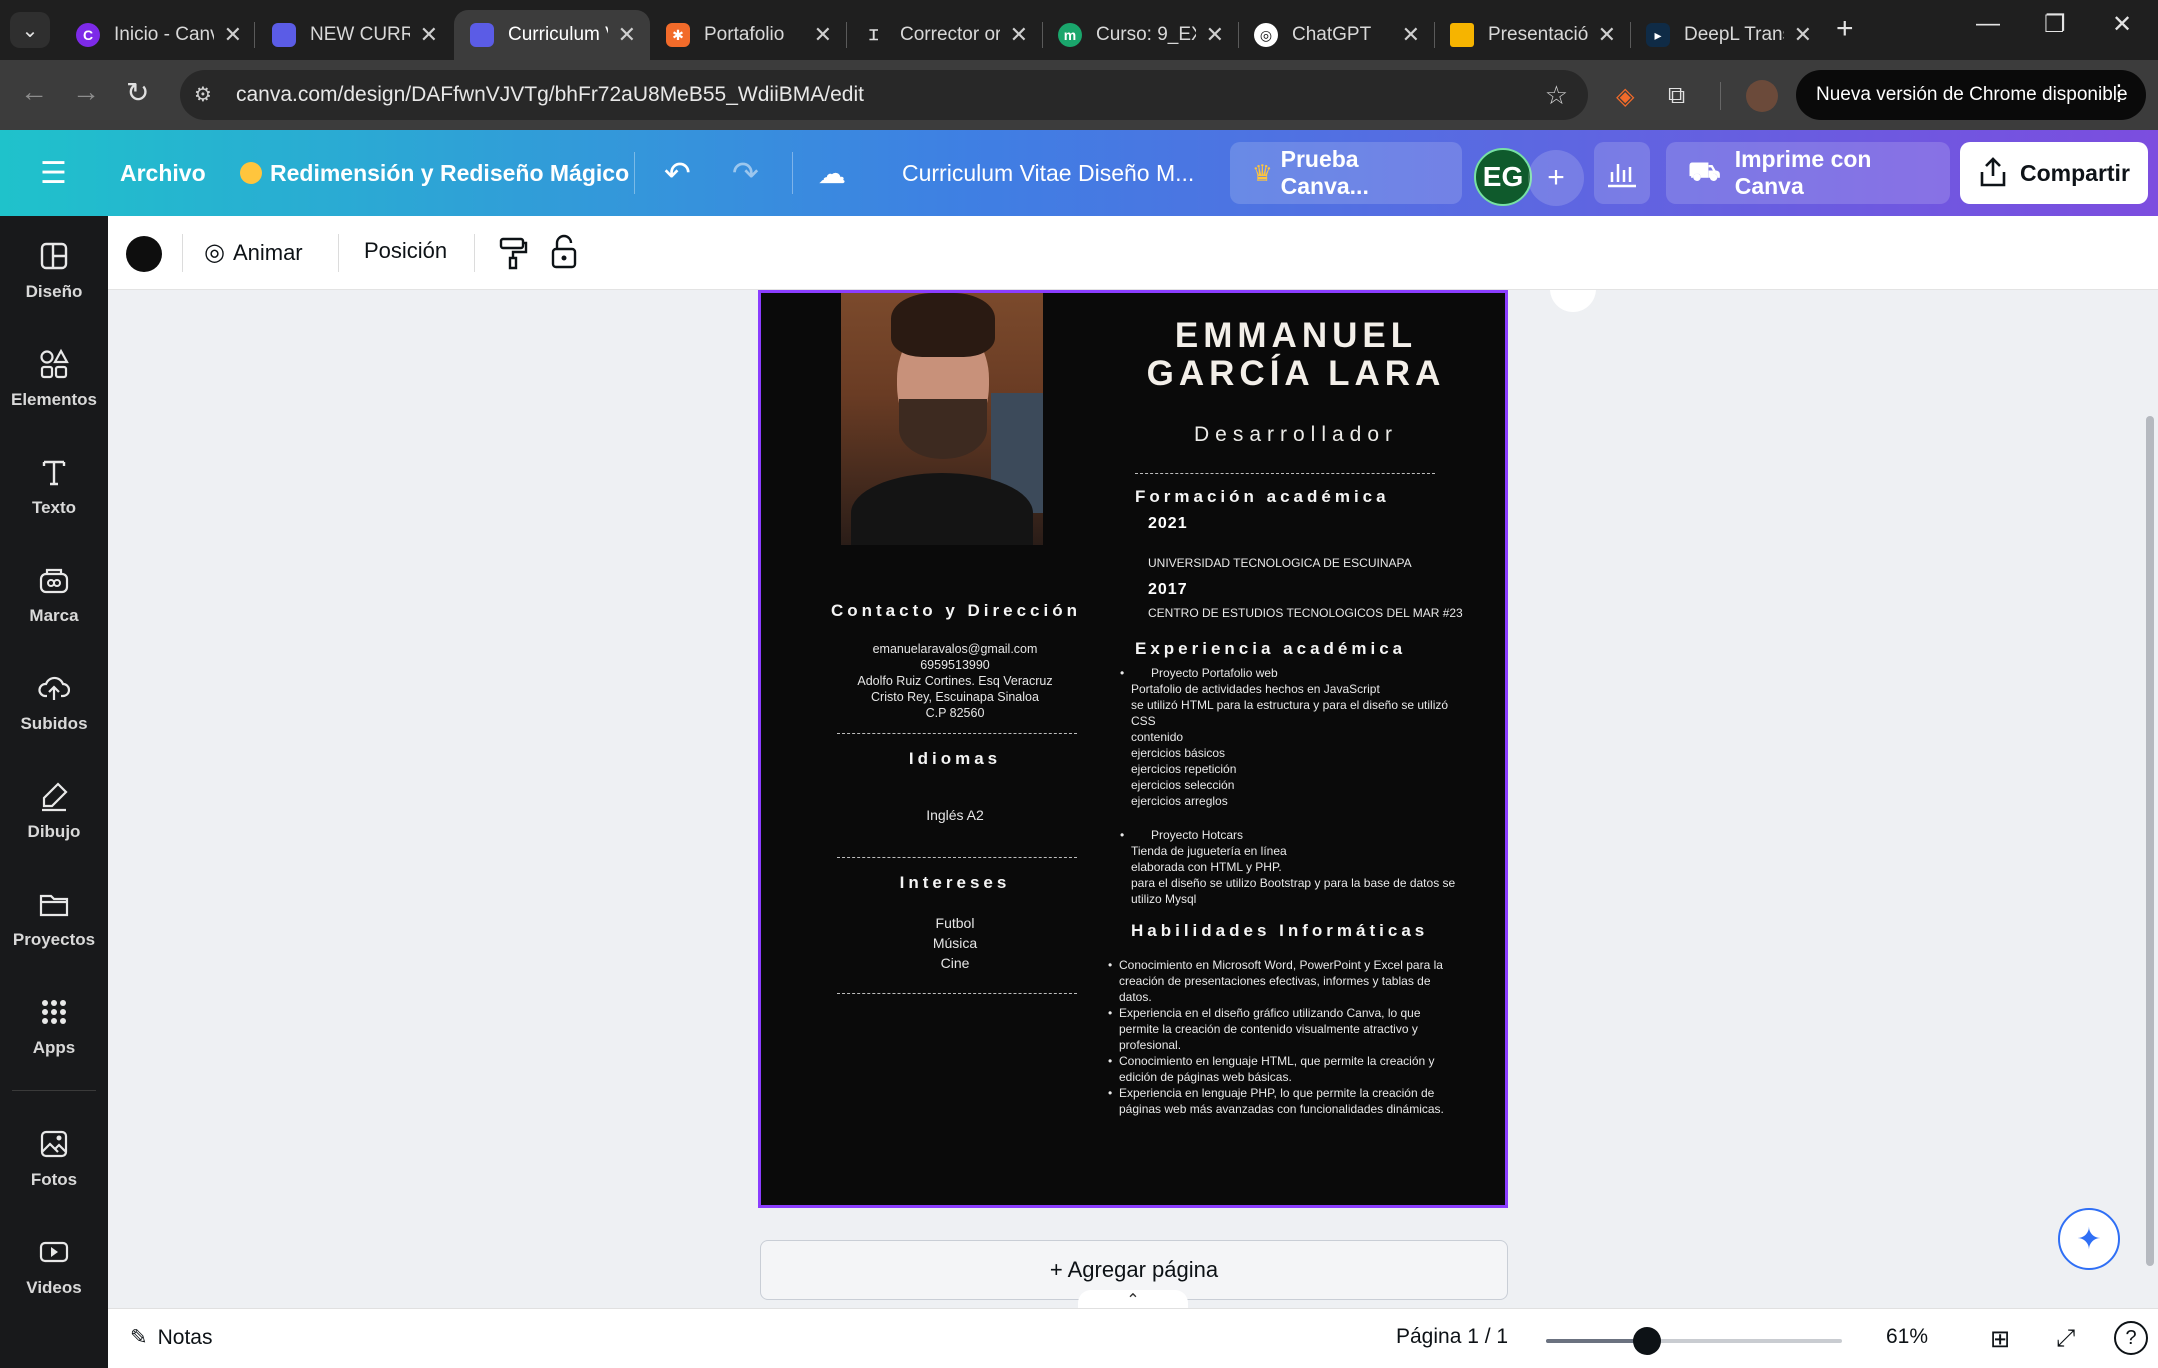 Image resolution: width=2158 pixels, height=1368 pixels. I want to click on browser-tab-active: Curriculum Vitae ✕, so click(552, 35).